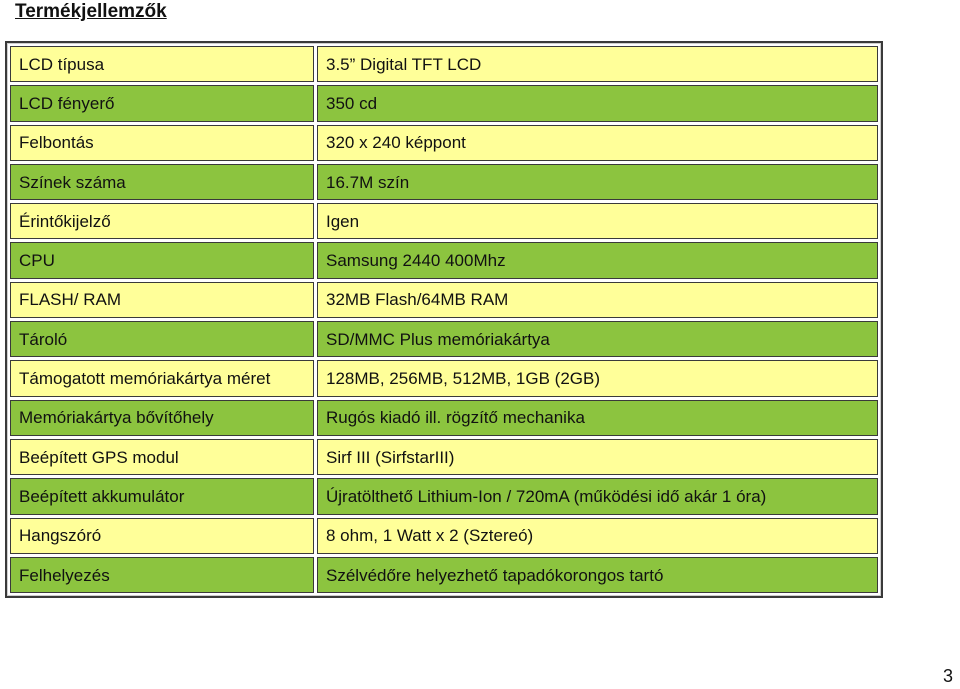 This screenshot has width=960, height=689. Describe the element at coordinates (162, 64) in the screenshot. I see `spec-label: LCD típusa` at that location.